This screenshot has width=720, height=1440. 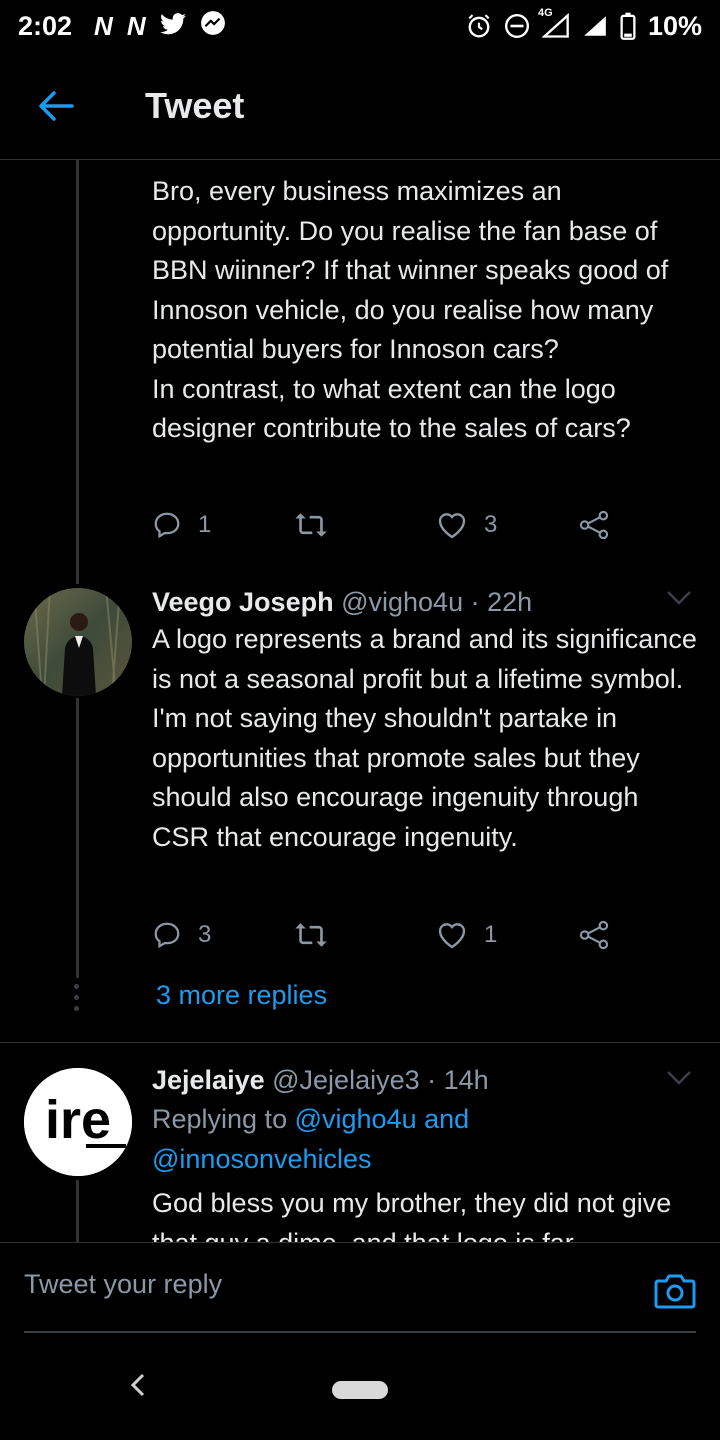 I want to click on tweet-meta: Veego Joseph @vigho4u · 22h, so click(x=342, y=602).